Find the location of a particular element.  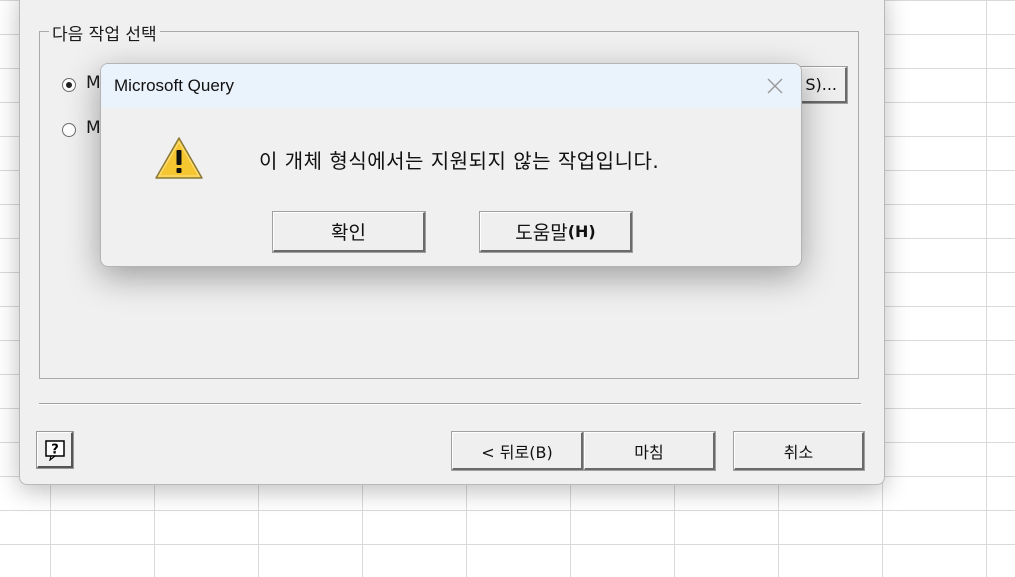

separator is located at coordinates (450, 404).